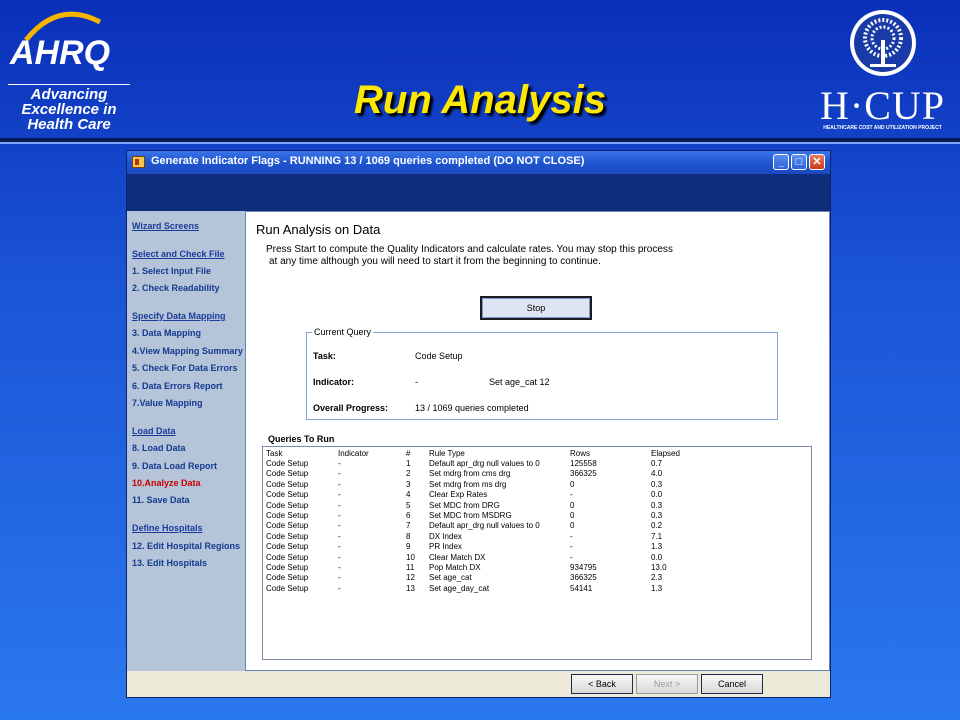  I want to click on cell-number: 5, so click(408, 505).